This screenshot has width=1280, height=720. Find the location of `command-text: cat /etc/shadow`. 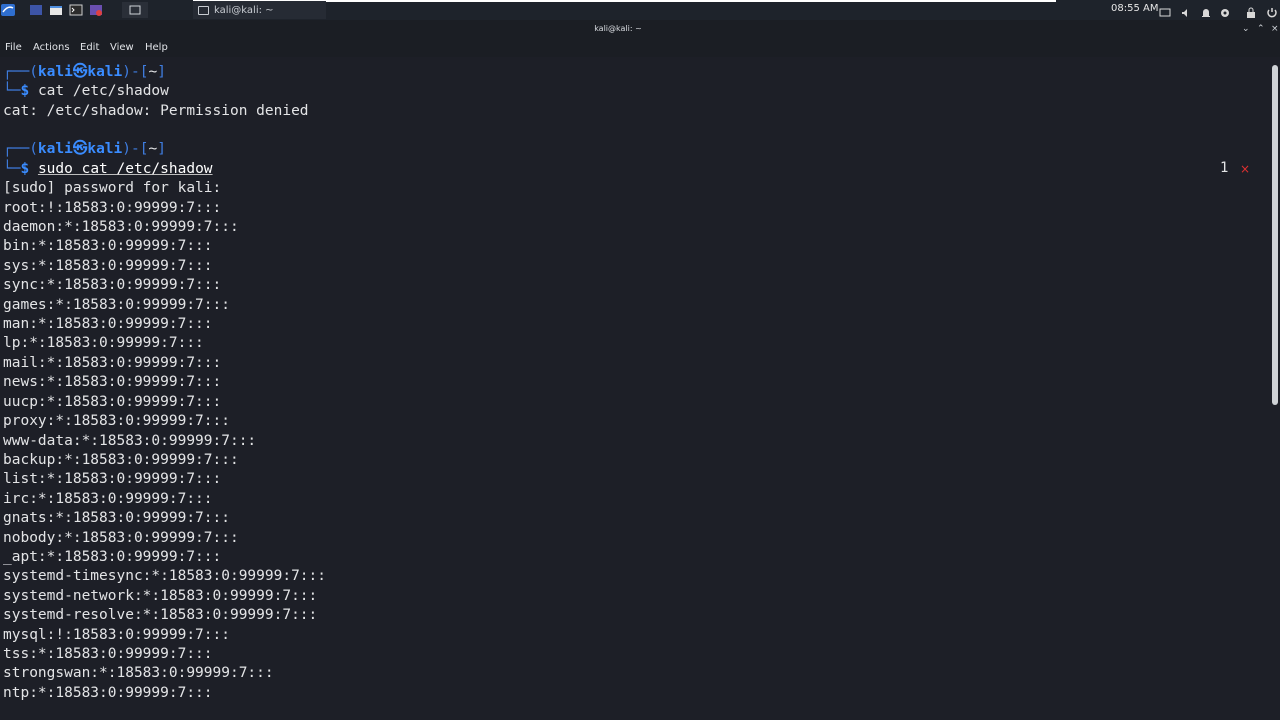

command-text: cat /etc/shadow is located at coordinates (103, 91).